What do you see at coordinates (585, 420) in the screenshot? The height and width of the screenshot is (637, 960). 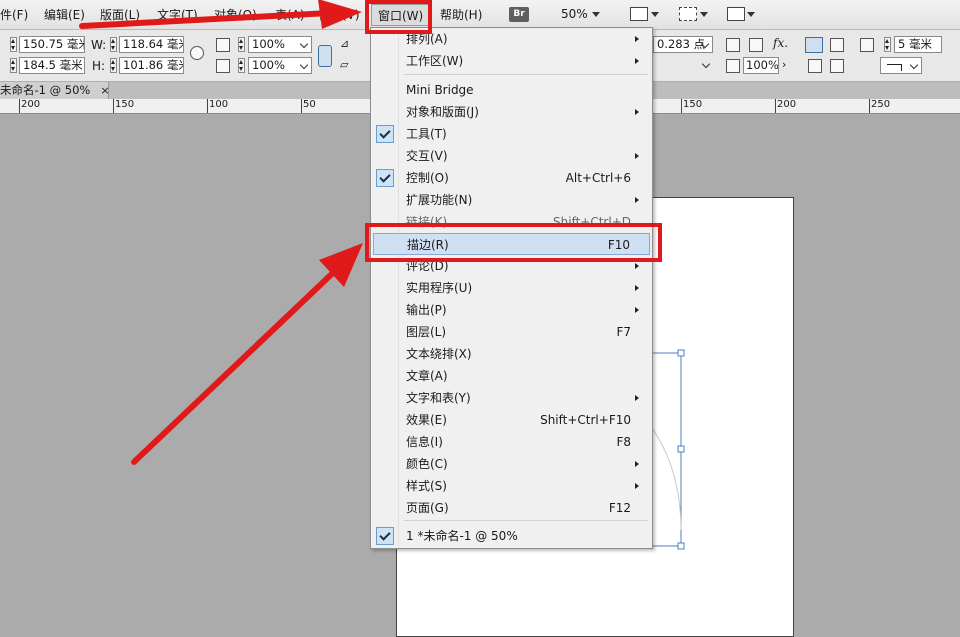 I see `menu-item-shortcut: Shift+Ctrl+F10` at bounding box center [585, 420].